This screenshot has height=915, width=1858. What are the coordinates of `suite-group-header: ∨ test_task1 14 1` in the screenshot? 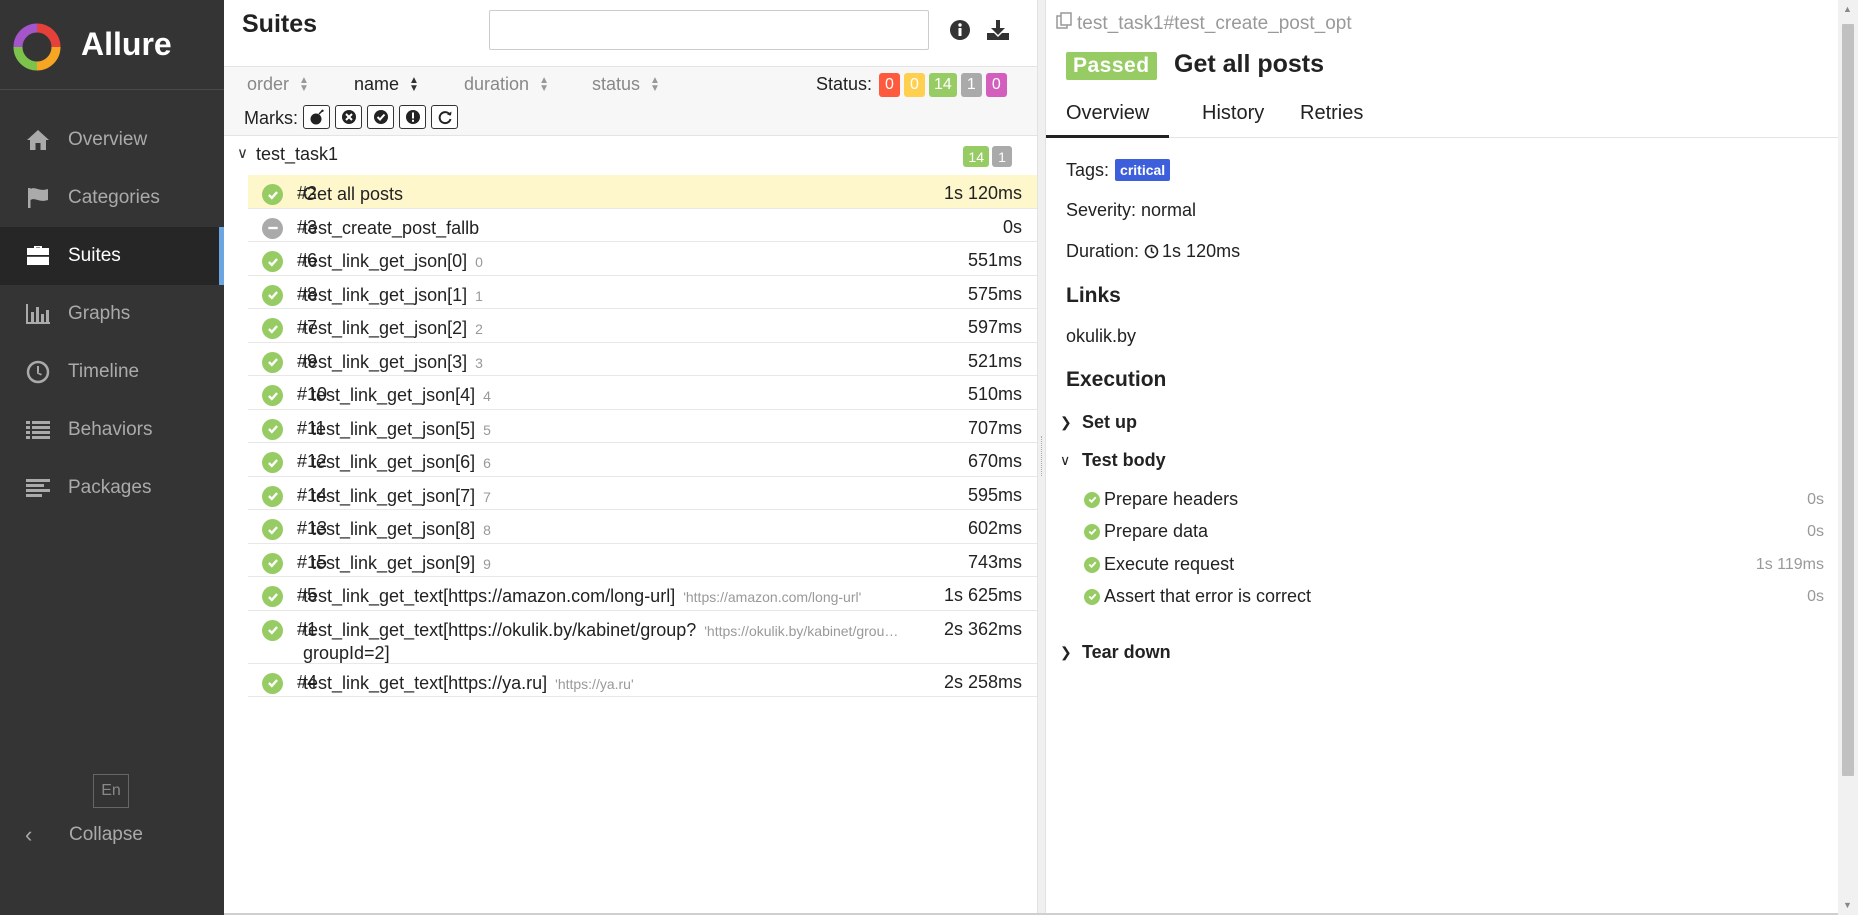 It's located at (630, 157).